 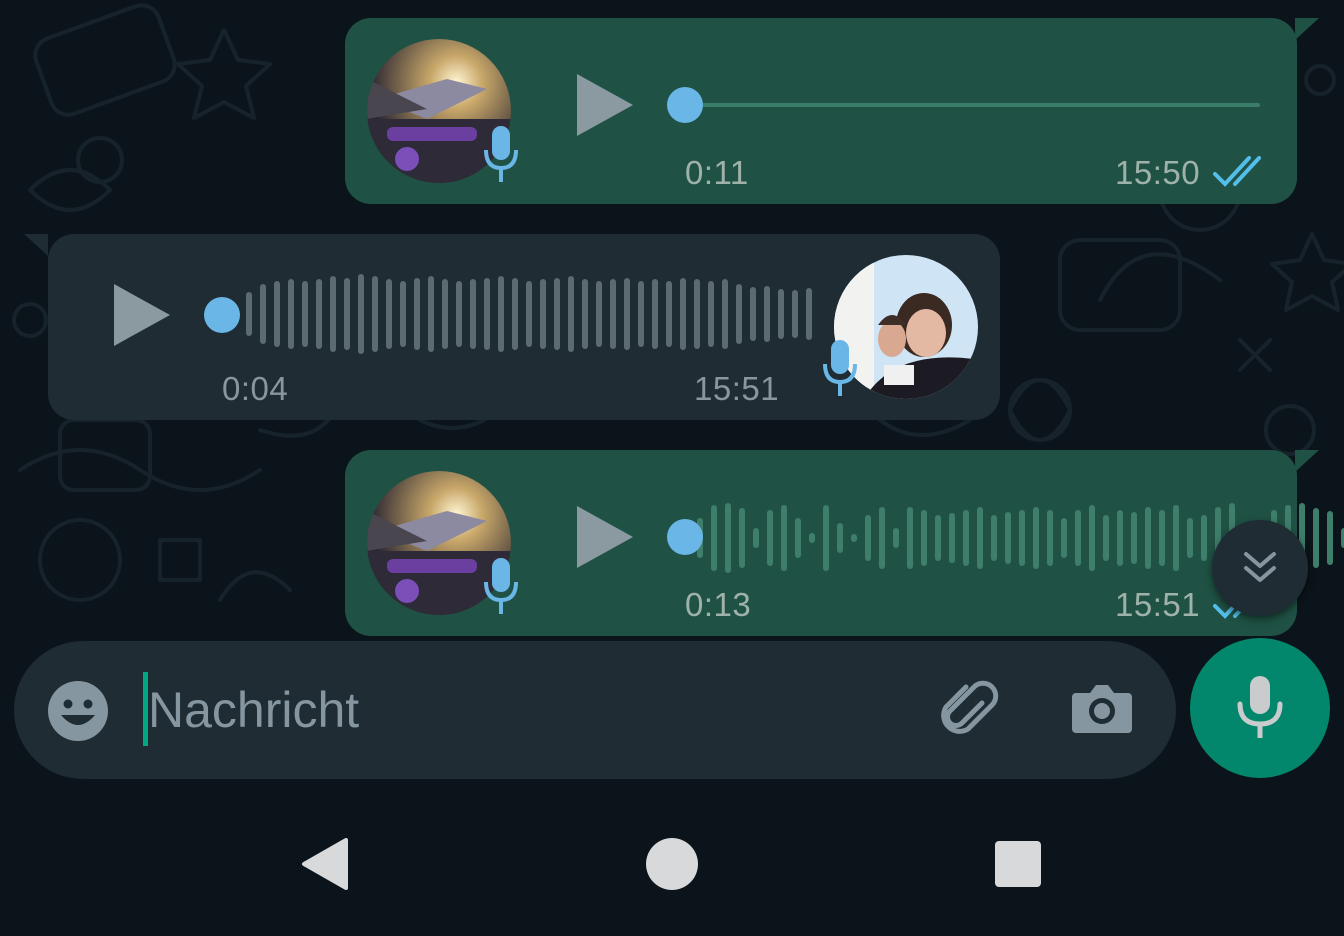 I want to click on voice-message-incoming: 0:04 15:51, so click(x=512, y=327).